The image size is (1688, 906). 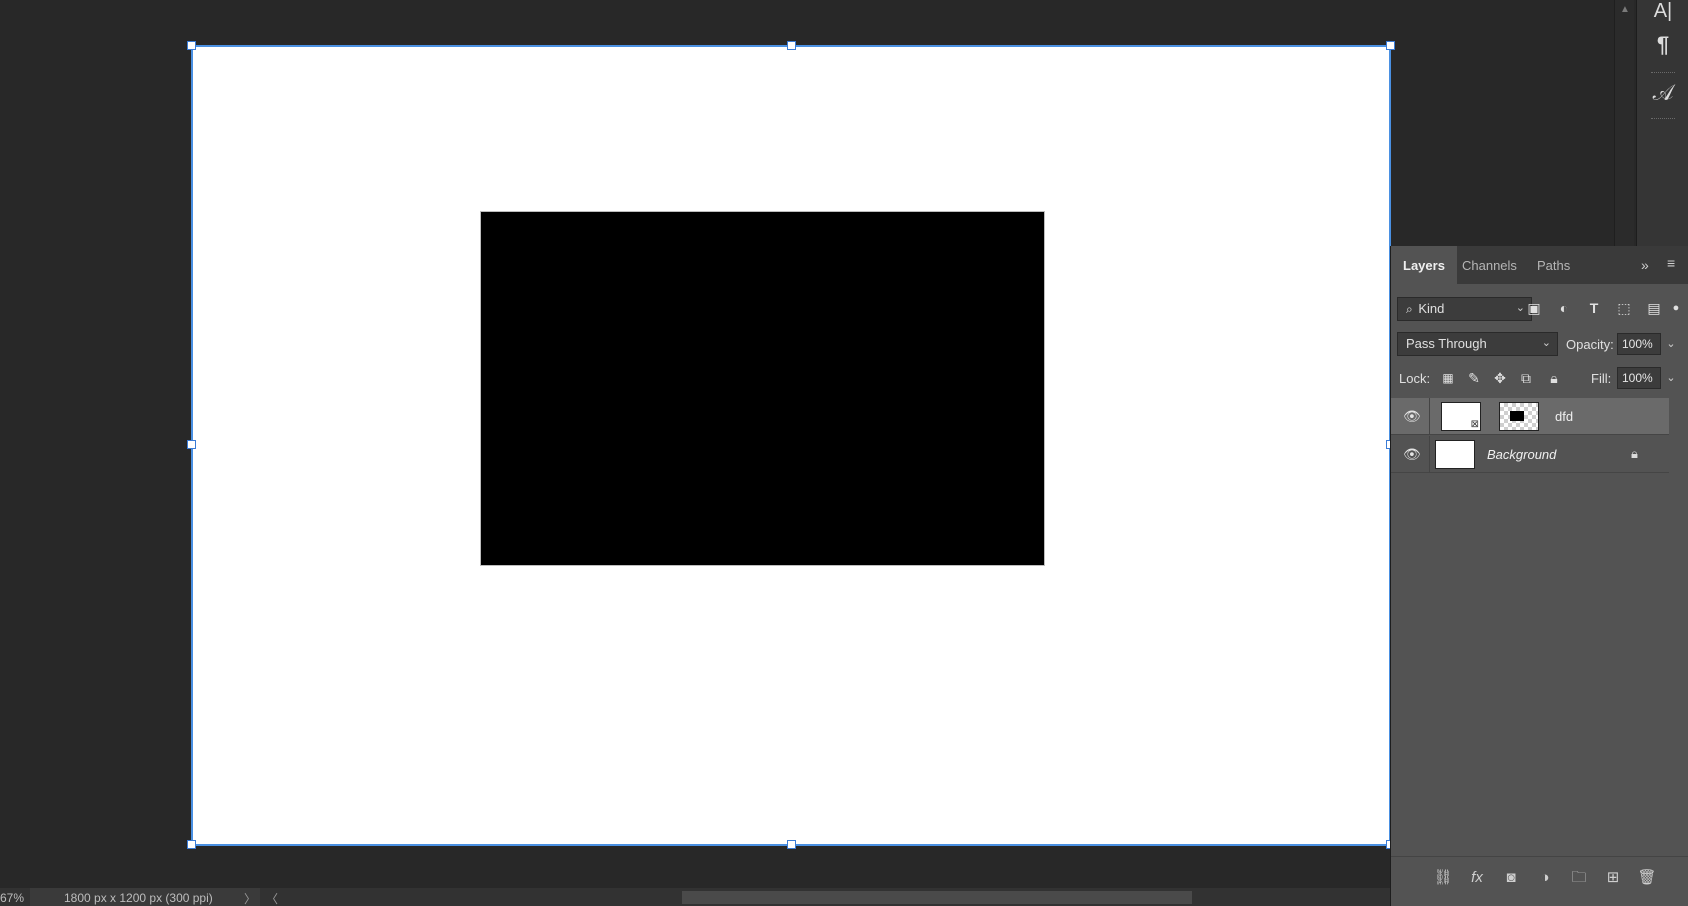 I want to click on expand-panels-icon: », so click(x=1645, y=265).